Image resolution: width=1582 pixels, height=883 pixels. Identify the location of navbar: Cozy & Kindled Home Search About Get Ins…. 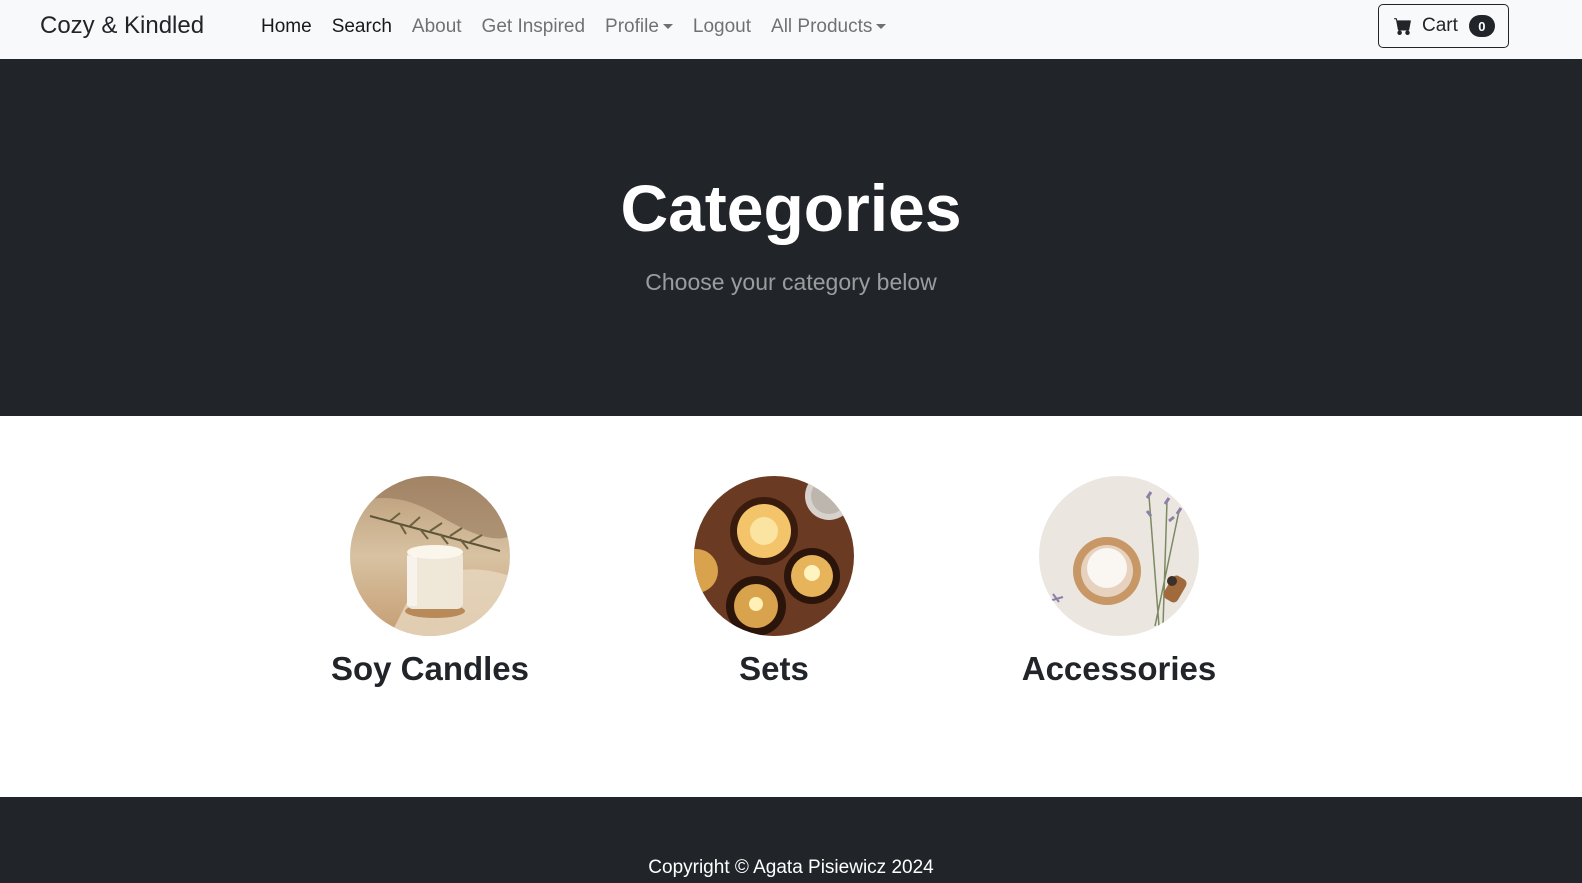
(791, 29).